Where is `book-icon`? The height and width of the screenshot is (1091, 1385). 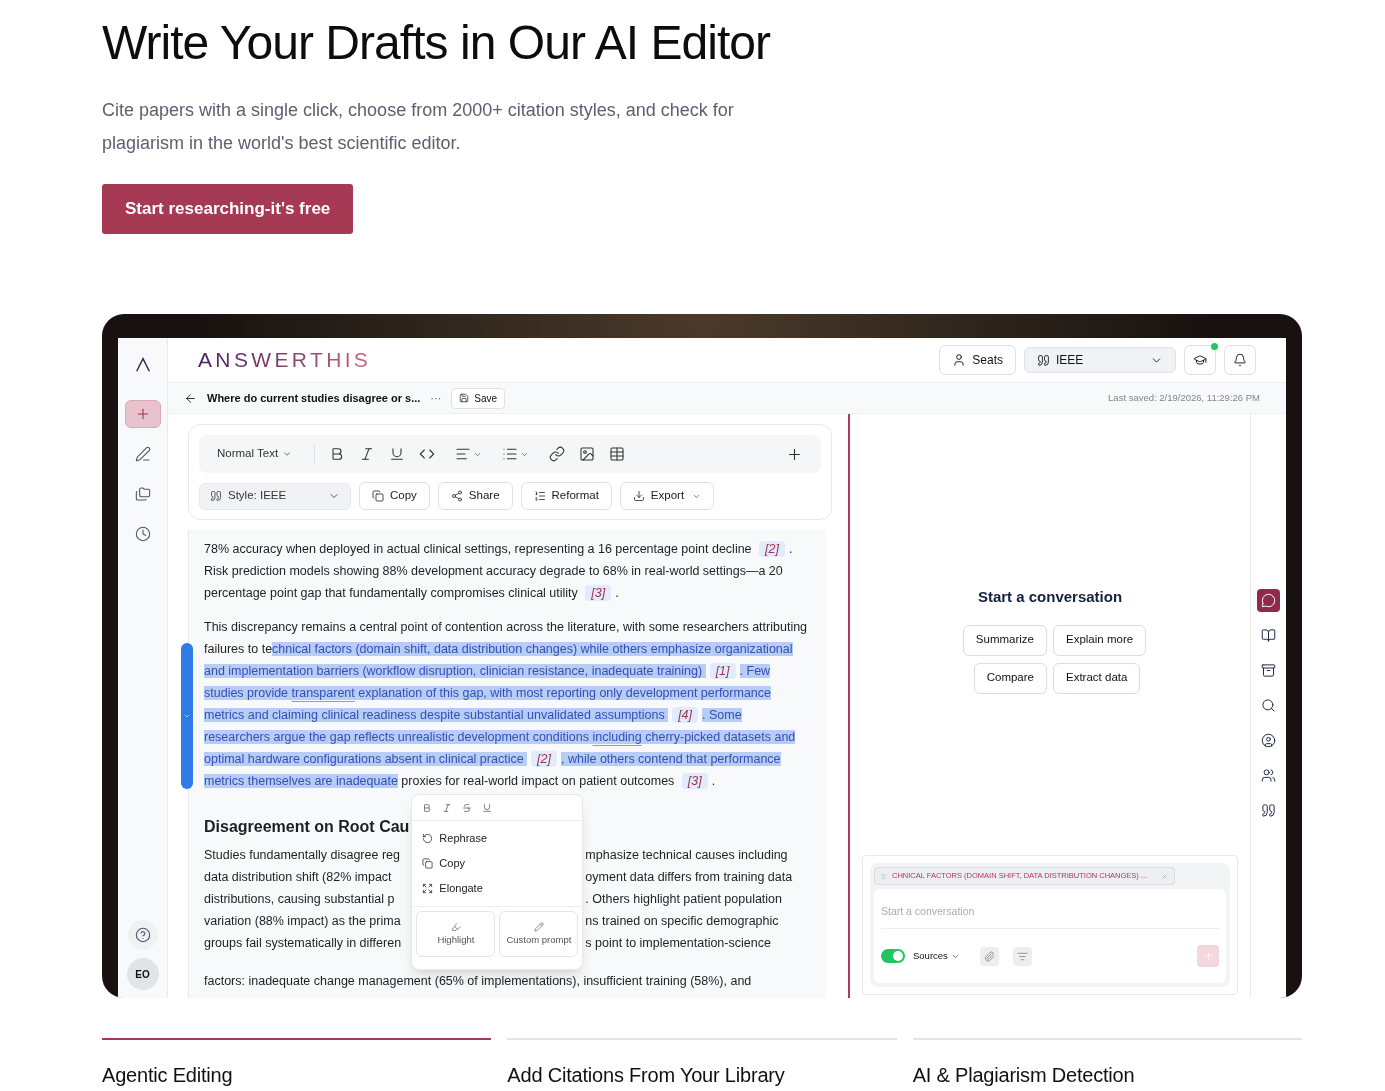 book-icon is located at coordinates (1268, 635).